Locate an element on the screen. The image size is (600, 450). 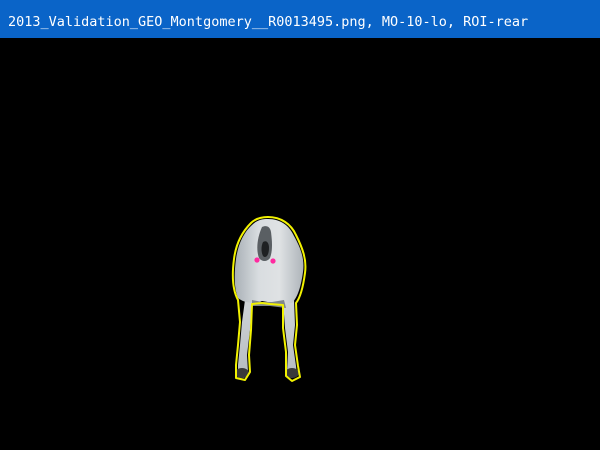
goat-body is located at coordinates (269, 298).